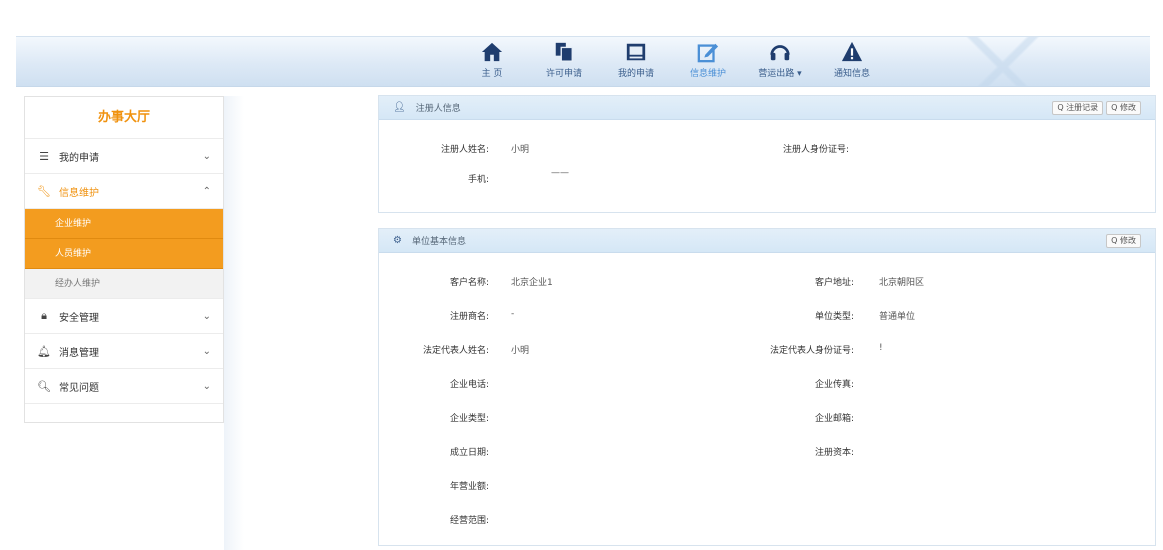  Describe the element at coordinates (455, 351) in the screenshot. I see `field-label: 法定代表人姓名:` at that location.